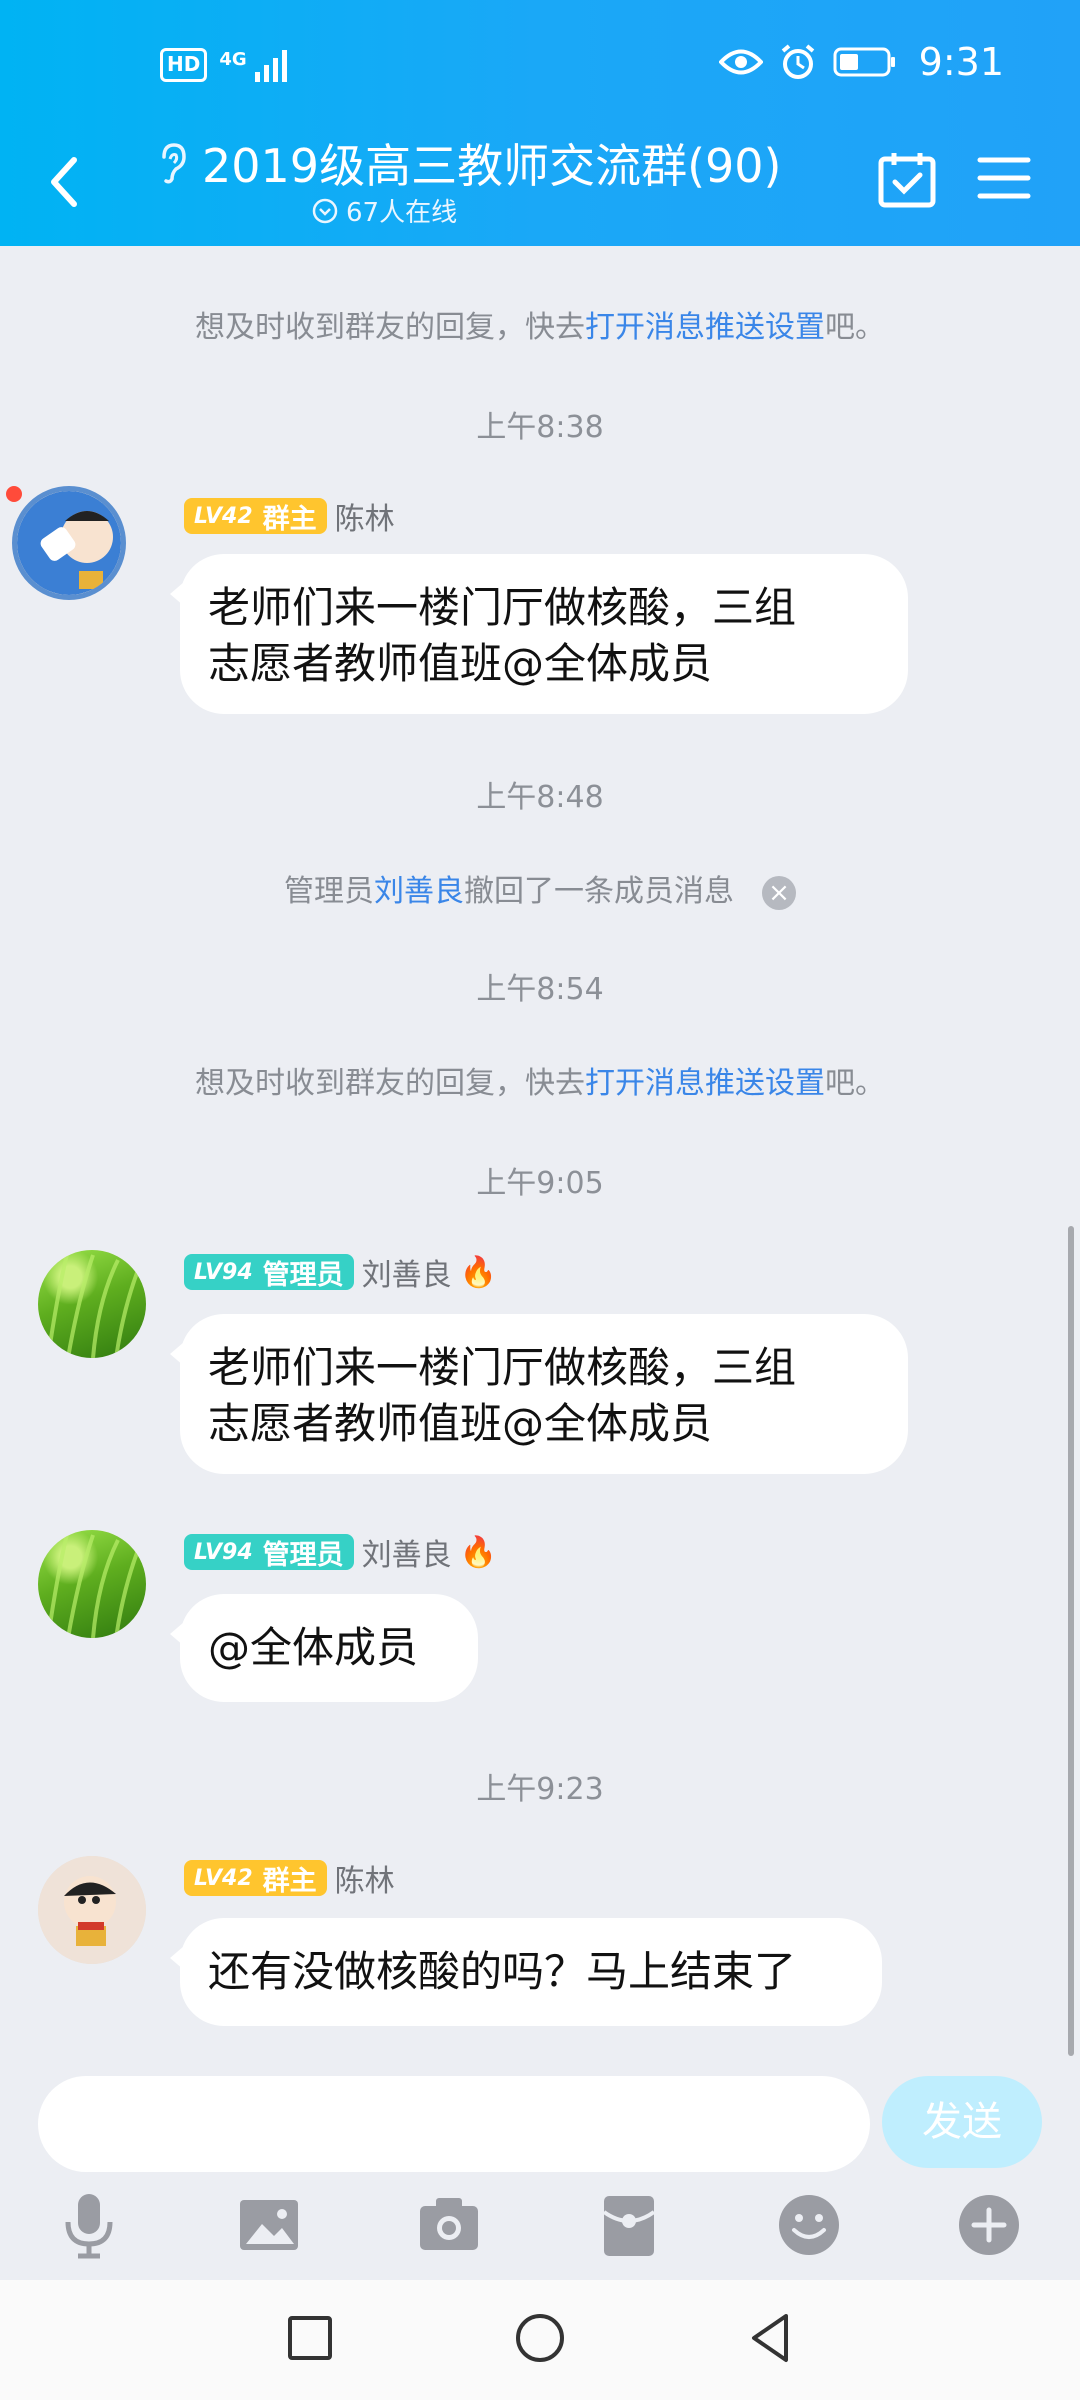  Describe the element at coordinates (740, 62) in the screenshot. I see `eye-icon` at that location.